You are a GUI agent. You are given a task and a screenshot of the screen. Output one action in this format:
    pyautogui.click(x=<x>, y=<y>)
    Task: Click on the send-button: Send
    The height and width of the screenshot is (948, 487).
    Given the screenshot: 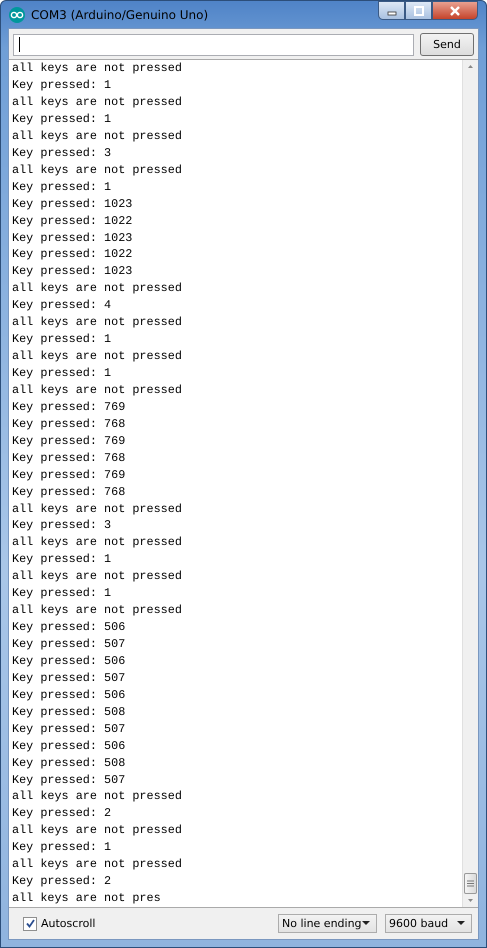 What is the action you would take?
    pyautogui.click(x=447, y=44)
    